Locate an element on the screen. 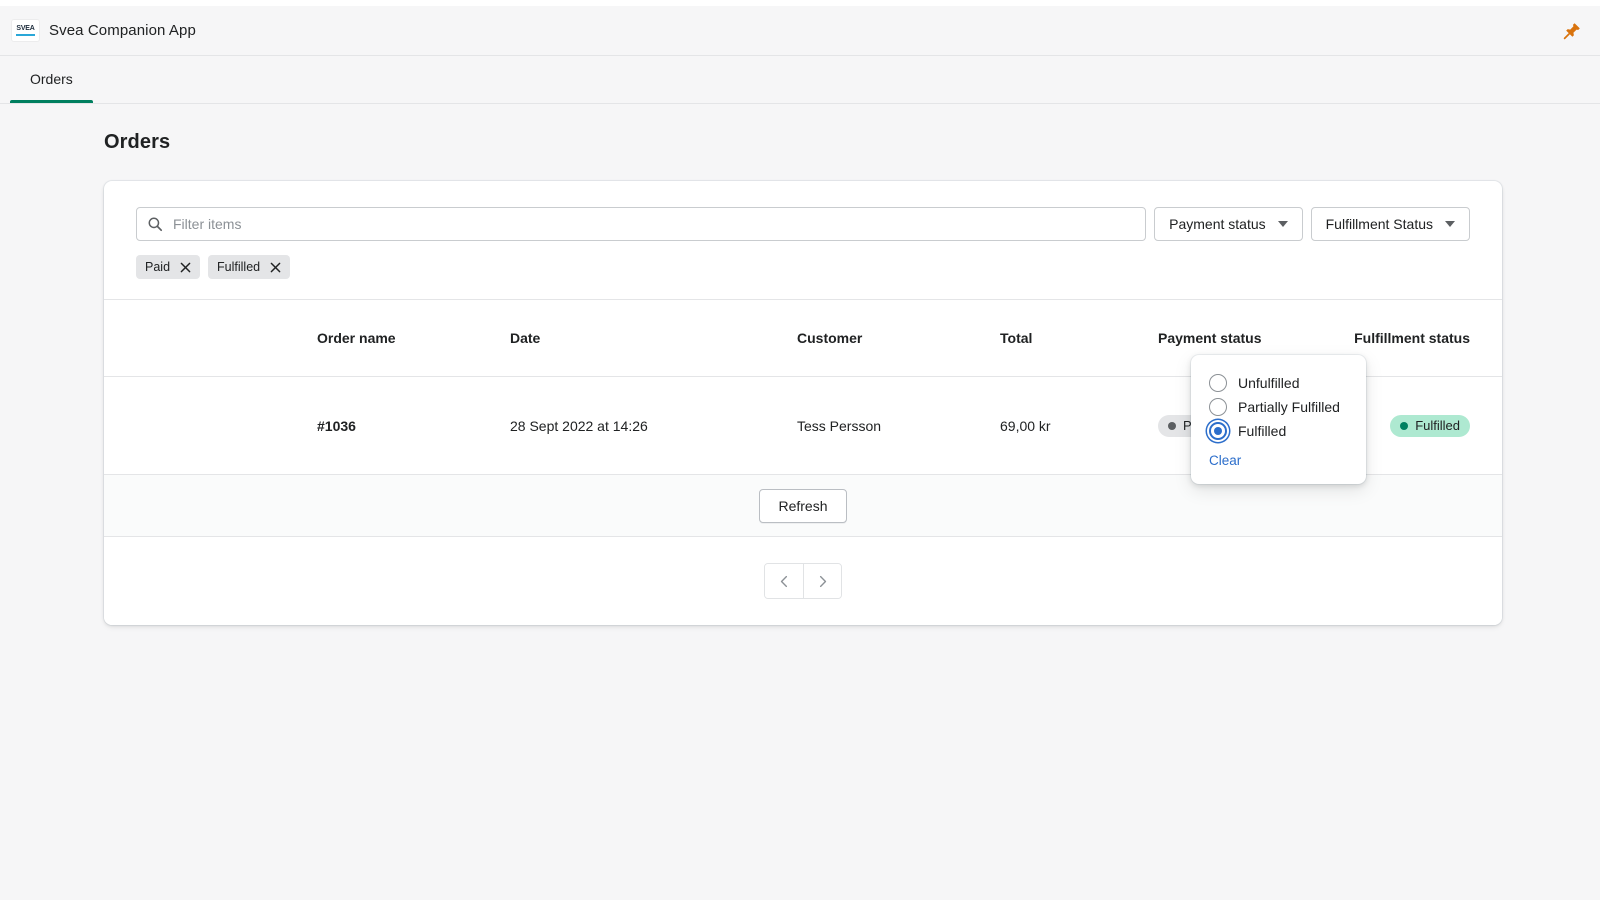 The image size is (1600, 900). dropdown-clear-link: Clear is located at coordinates (1278, 455).